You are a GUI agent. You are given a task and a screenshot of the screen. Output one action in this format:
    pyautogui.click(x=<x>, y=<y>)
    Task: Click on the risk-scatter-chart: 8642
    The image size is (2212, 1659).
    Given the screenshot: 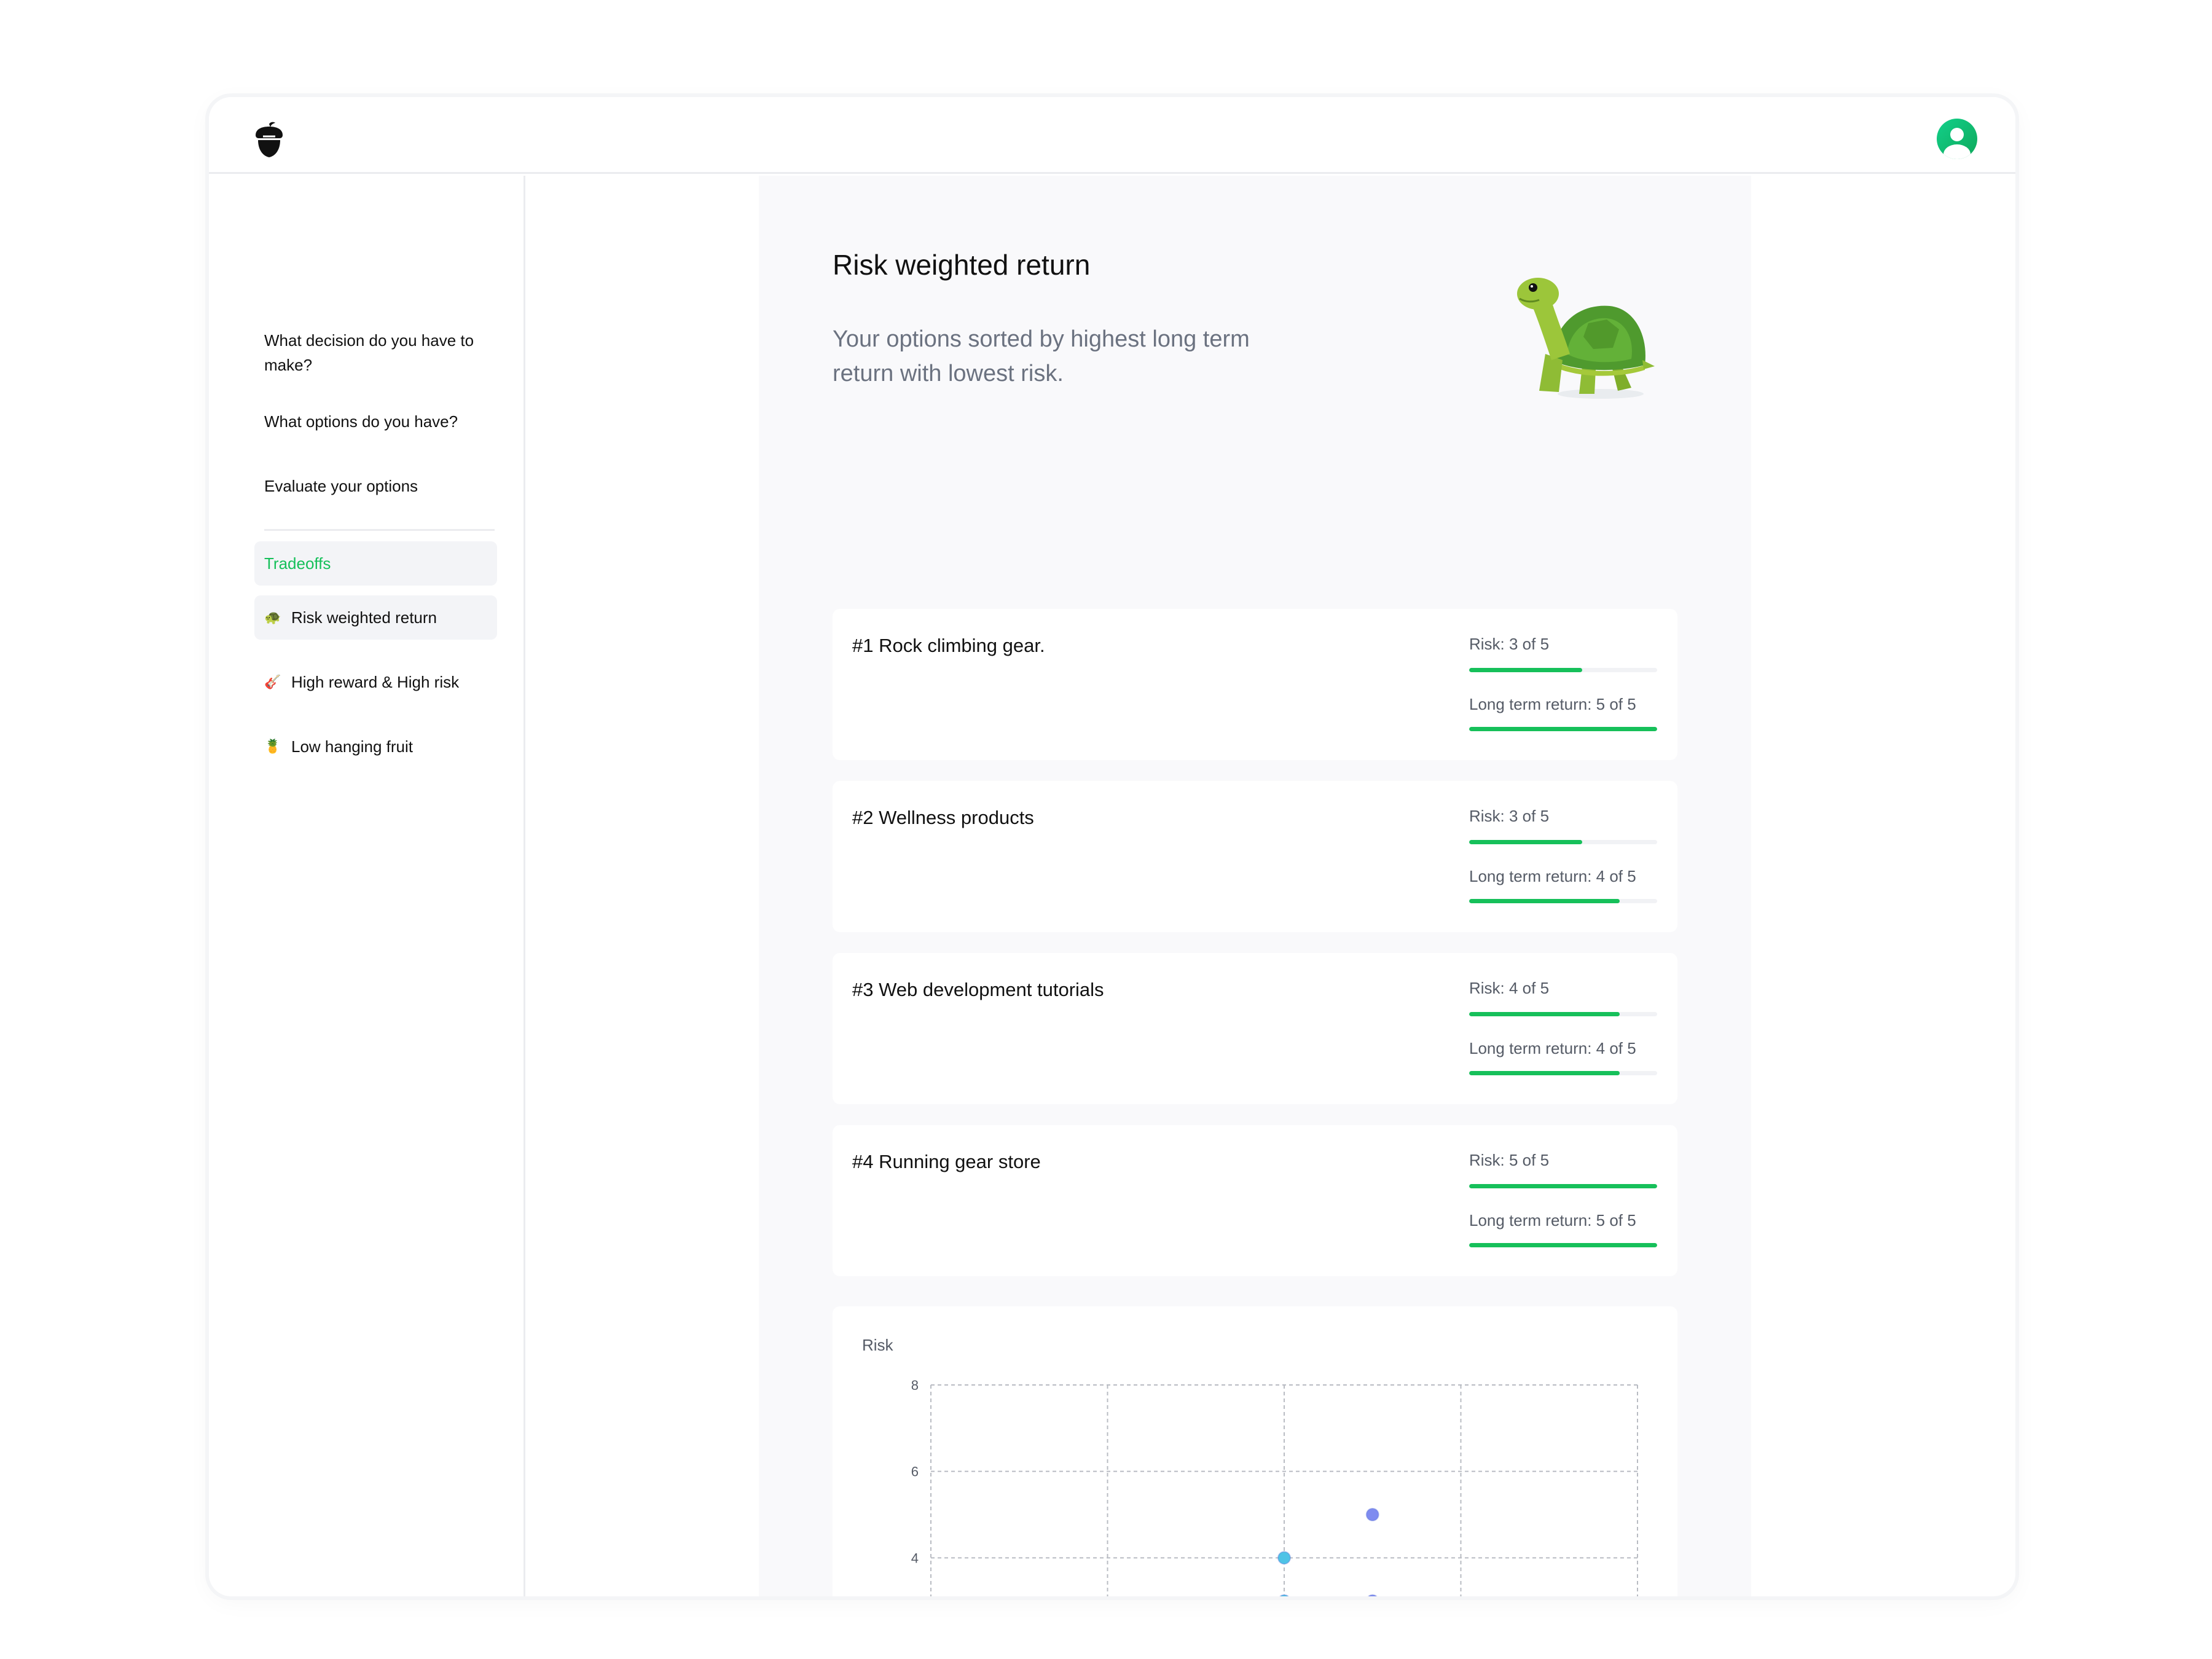 What is the action you would take?
    pyautogui.click(x=1274, y=1487)
    